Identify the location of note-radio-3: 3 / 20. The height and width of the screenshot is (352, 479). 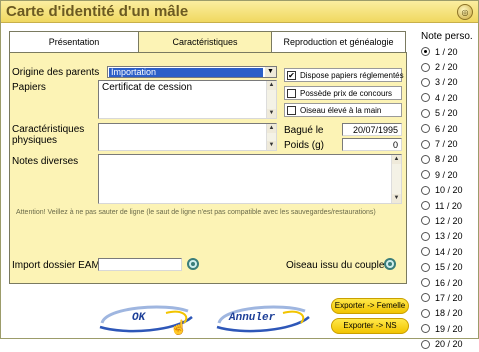
(442, 82).